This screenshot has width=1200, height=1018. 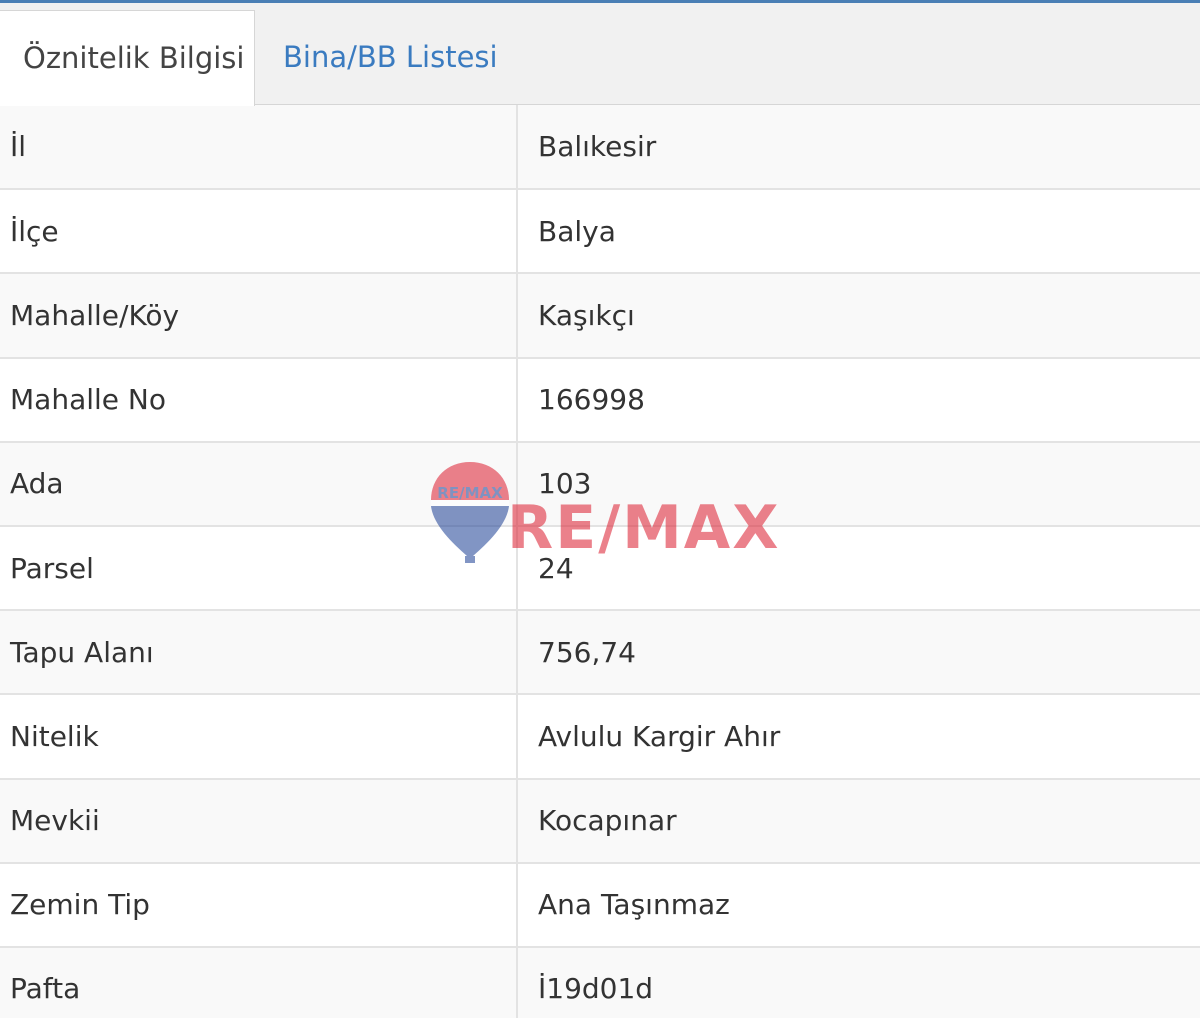 I want to click on row-key: Parsel, so click(x=259, y=568).